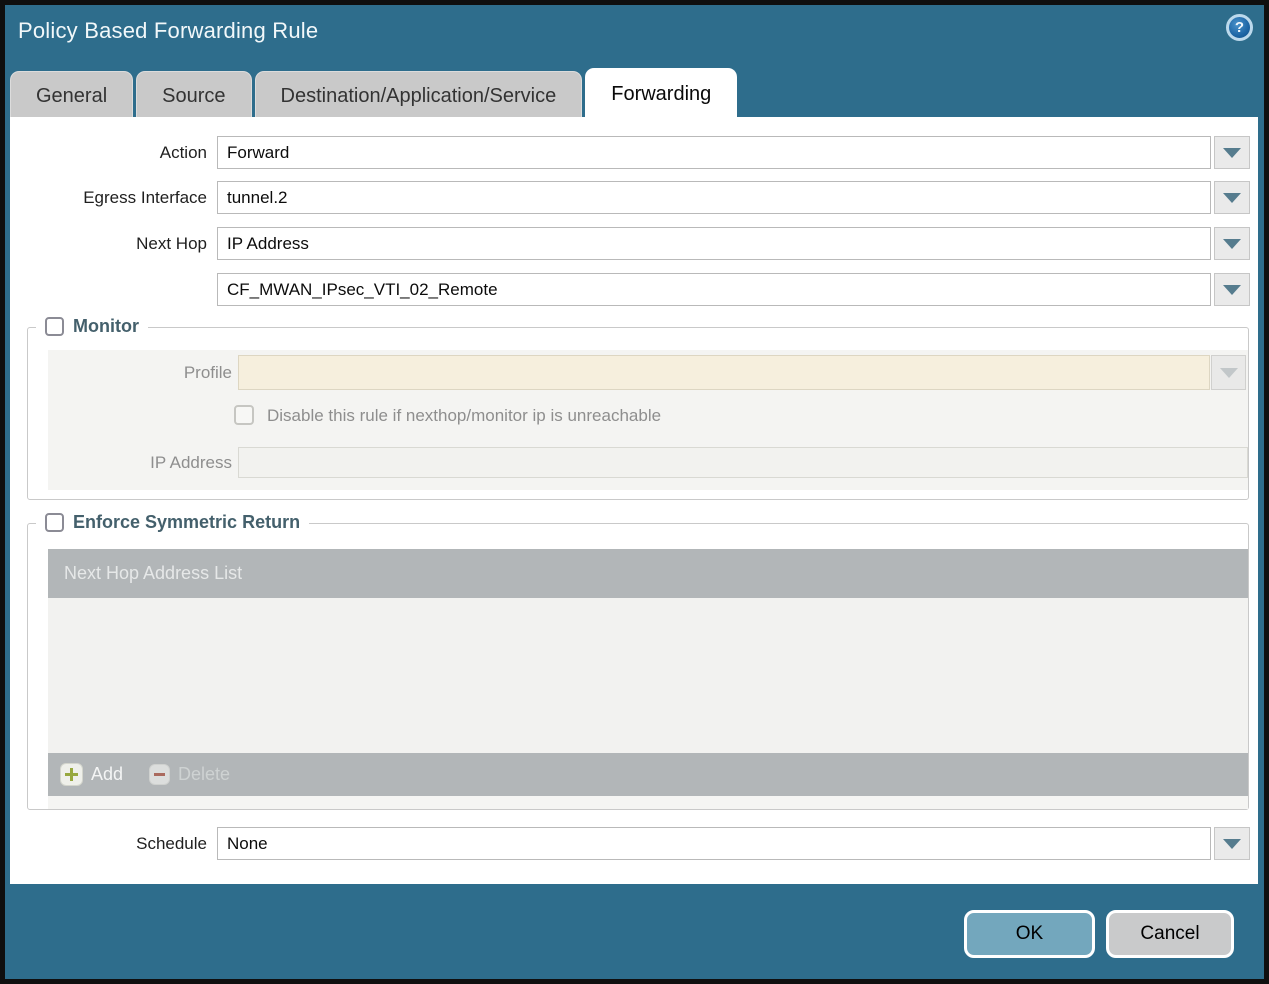  I want to click on grid-bottom-strip, so click(648, 802).